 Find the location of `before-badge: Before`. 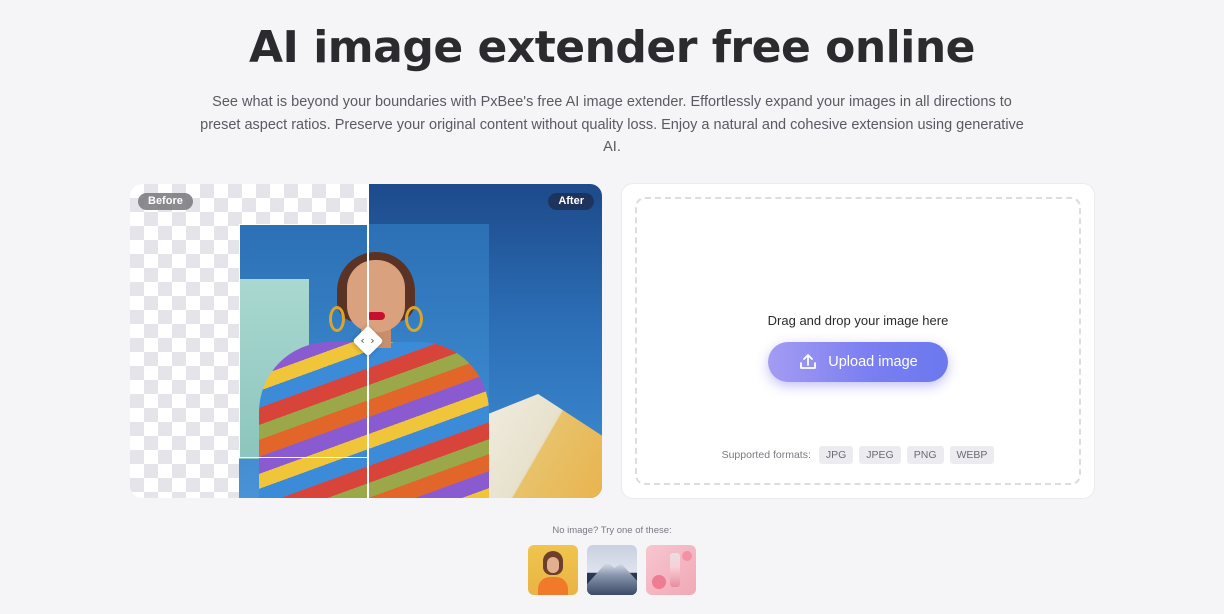

before-badge: Before is located at coordinates (165, 201).